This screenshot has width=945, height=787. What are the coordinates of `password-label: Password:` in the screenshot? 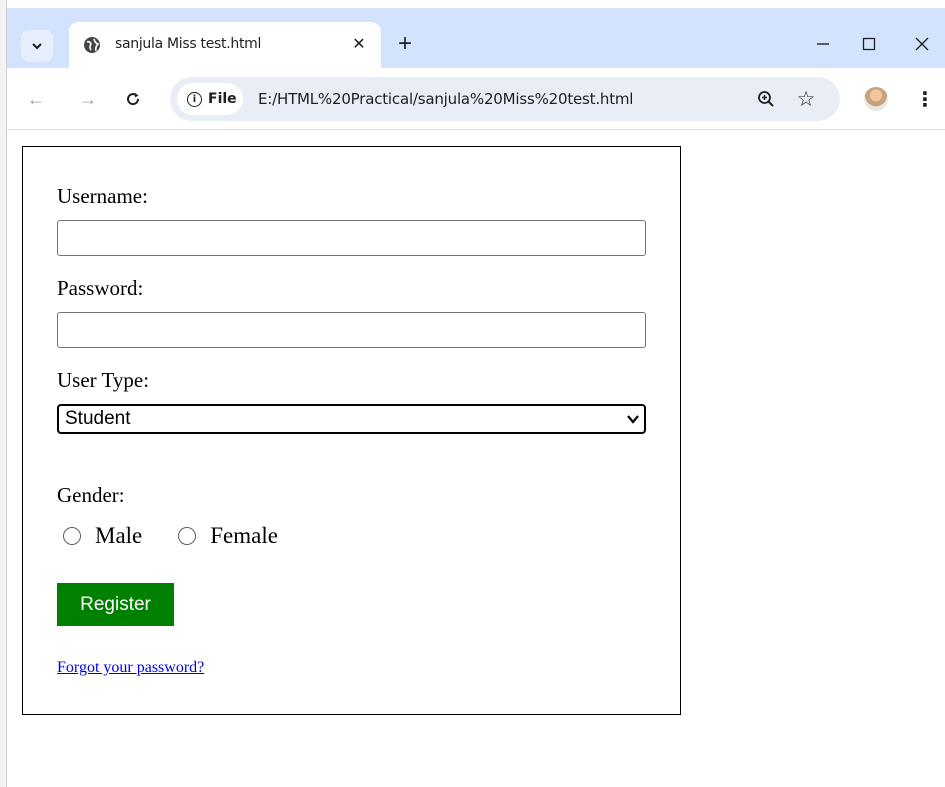 It's located at (100, 288).